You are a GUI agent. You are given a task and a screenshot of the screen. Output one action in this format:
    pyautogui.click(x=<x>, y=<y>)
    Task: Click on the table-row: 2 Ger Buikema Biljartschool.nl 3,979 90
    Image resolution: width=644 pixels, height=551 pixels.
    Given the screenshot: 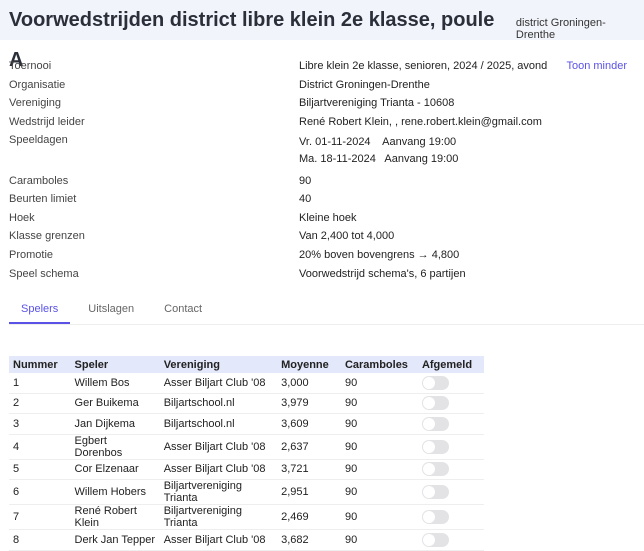 What is the action you would take?
    pyautogui.click(x=246, y=403)
    